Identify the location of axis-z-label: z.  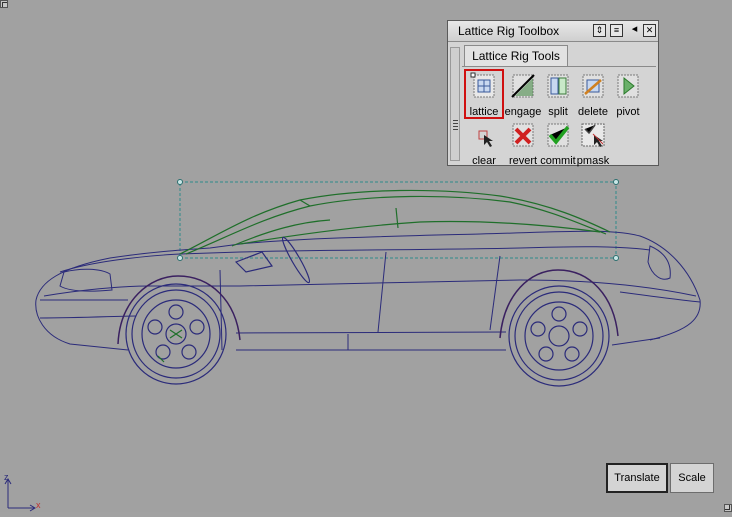
(6, 477).